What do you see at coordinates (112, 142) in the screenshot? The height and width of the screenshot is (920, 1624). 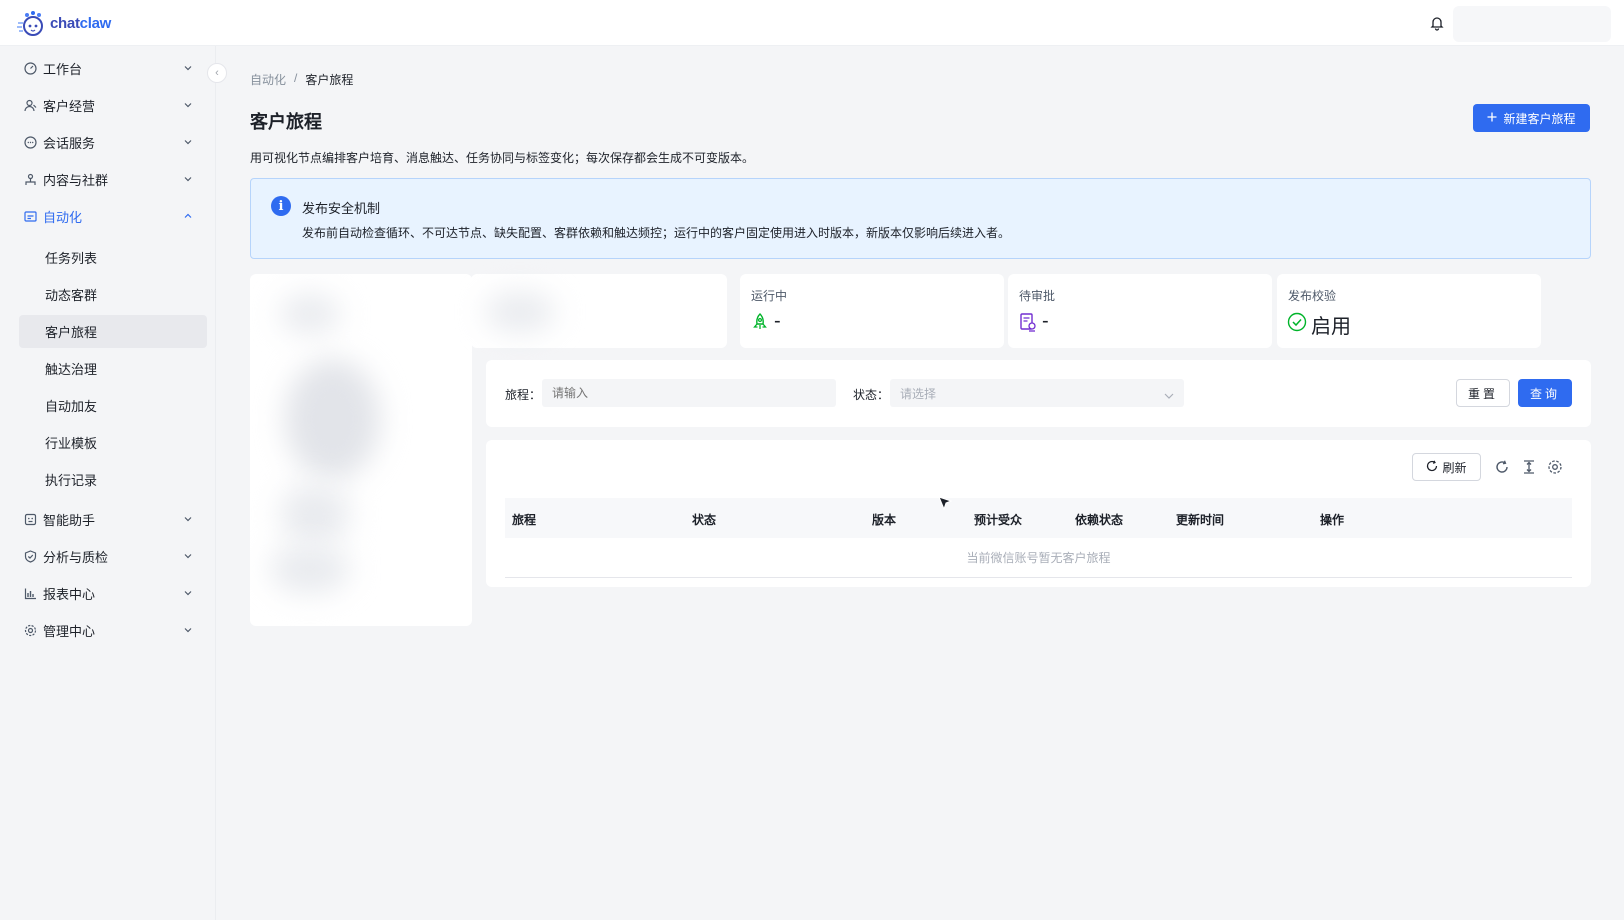 I see `sidebar-item-conversation: 会话服务` at bounding box center [112, 142].